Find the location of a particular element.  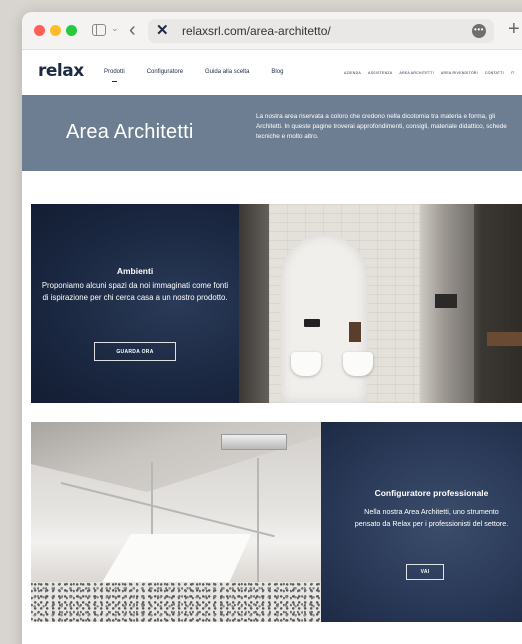

language-selector: IT is located at coordinates (513, 73).